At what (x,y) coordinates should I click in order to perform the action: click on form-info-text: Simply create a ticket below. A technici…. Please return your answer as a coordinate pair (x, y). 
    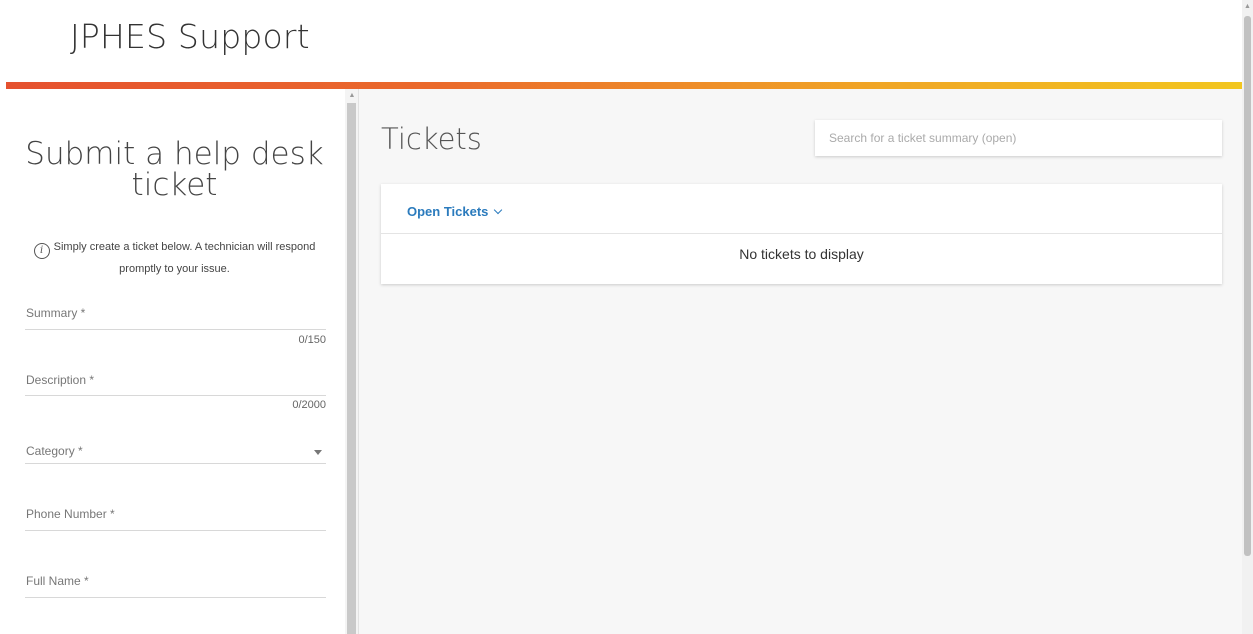
    Looking at the image, I should click on (184, 258).